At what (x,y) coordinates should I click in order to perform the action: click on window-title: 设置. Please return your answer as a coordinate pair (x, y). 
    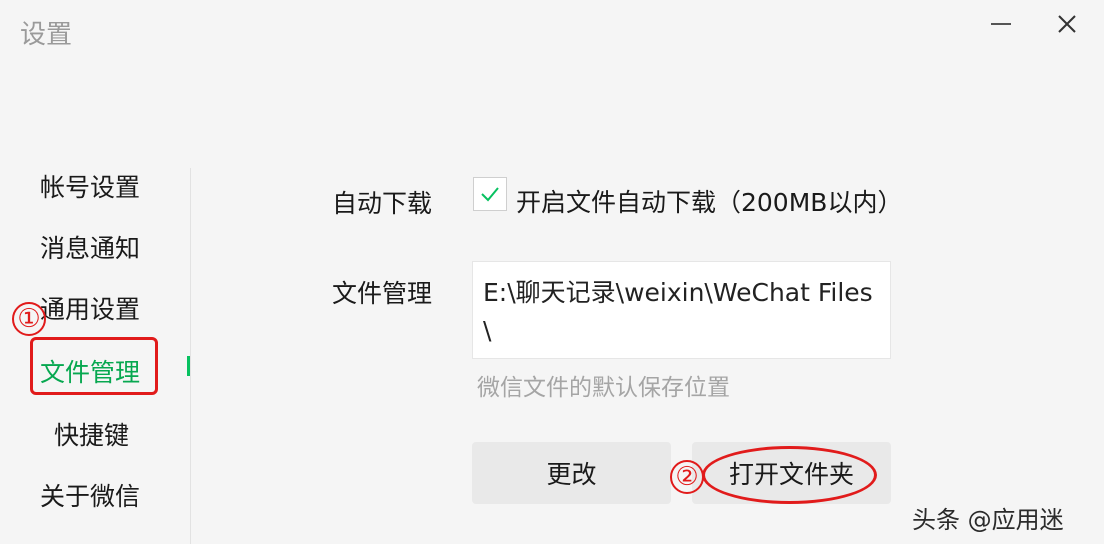
    Looking at the image, I should click on (46, 35).